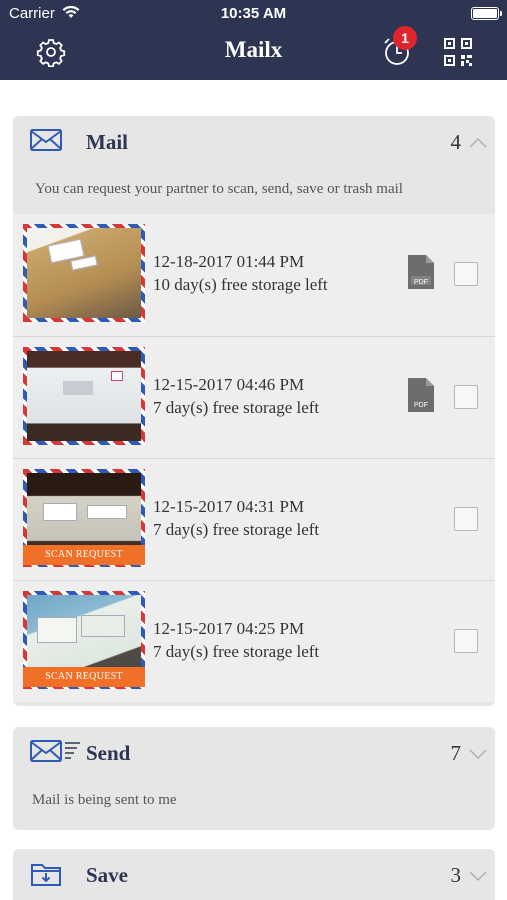 The image size is (507, 900). I want to click on send-description: Mail is being sent to me, so click(104, 800).